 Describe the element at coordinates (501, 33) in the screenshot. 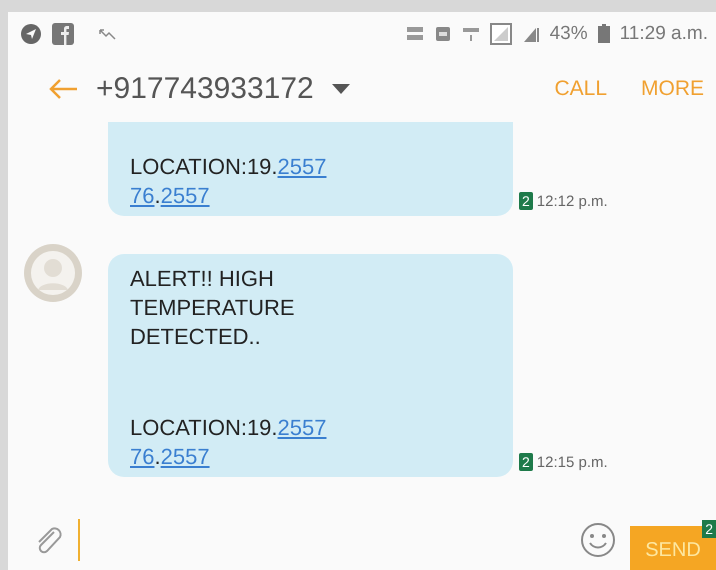

I see `signal-box-icon` at that location.